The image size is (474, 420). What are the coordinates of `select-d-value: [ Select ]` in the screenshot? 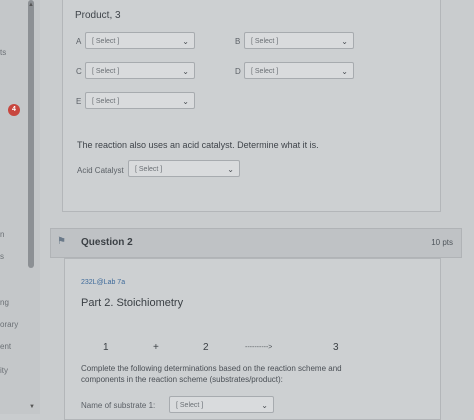 It's located at (265, 71).